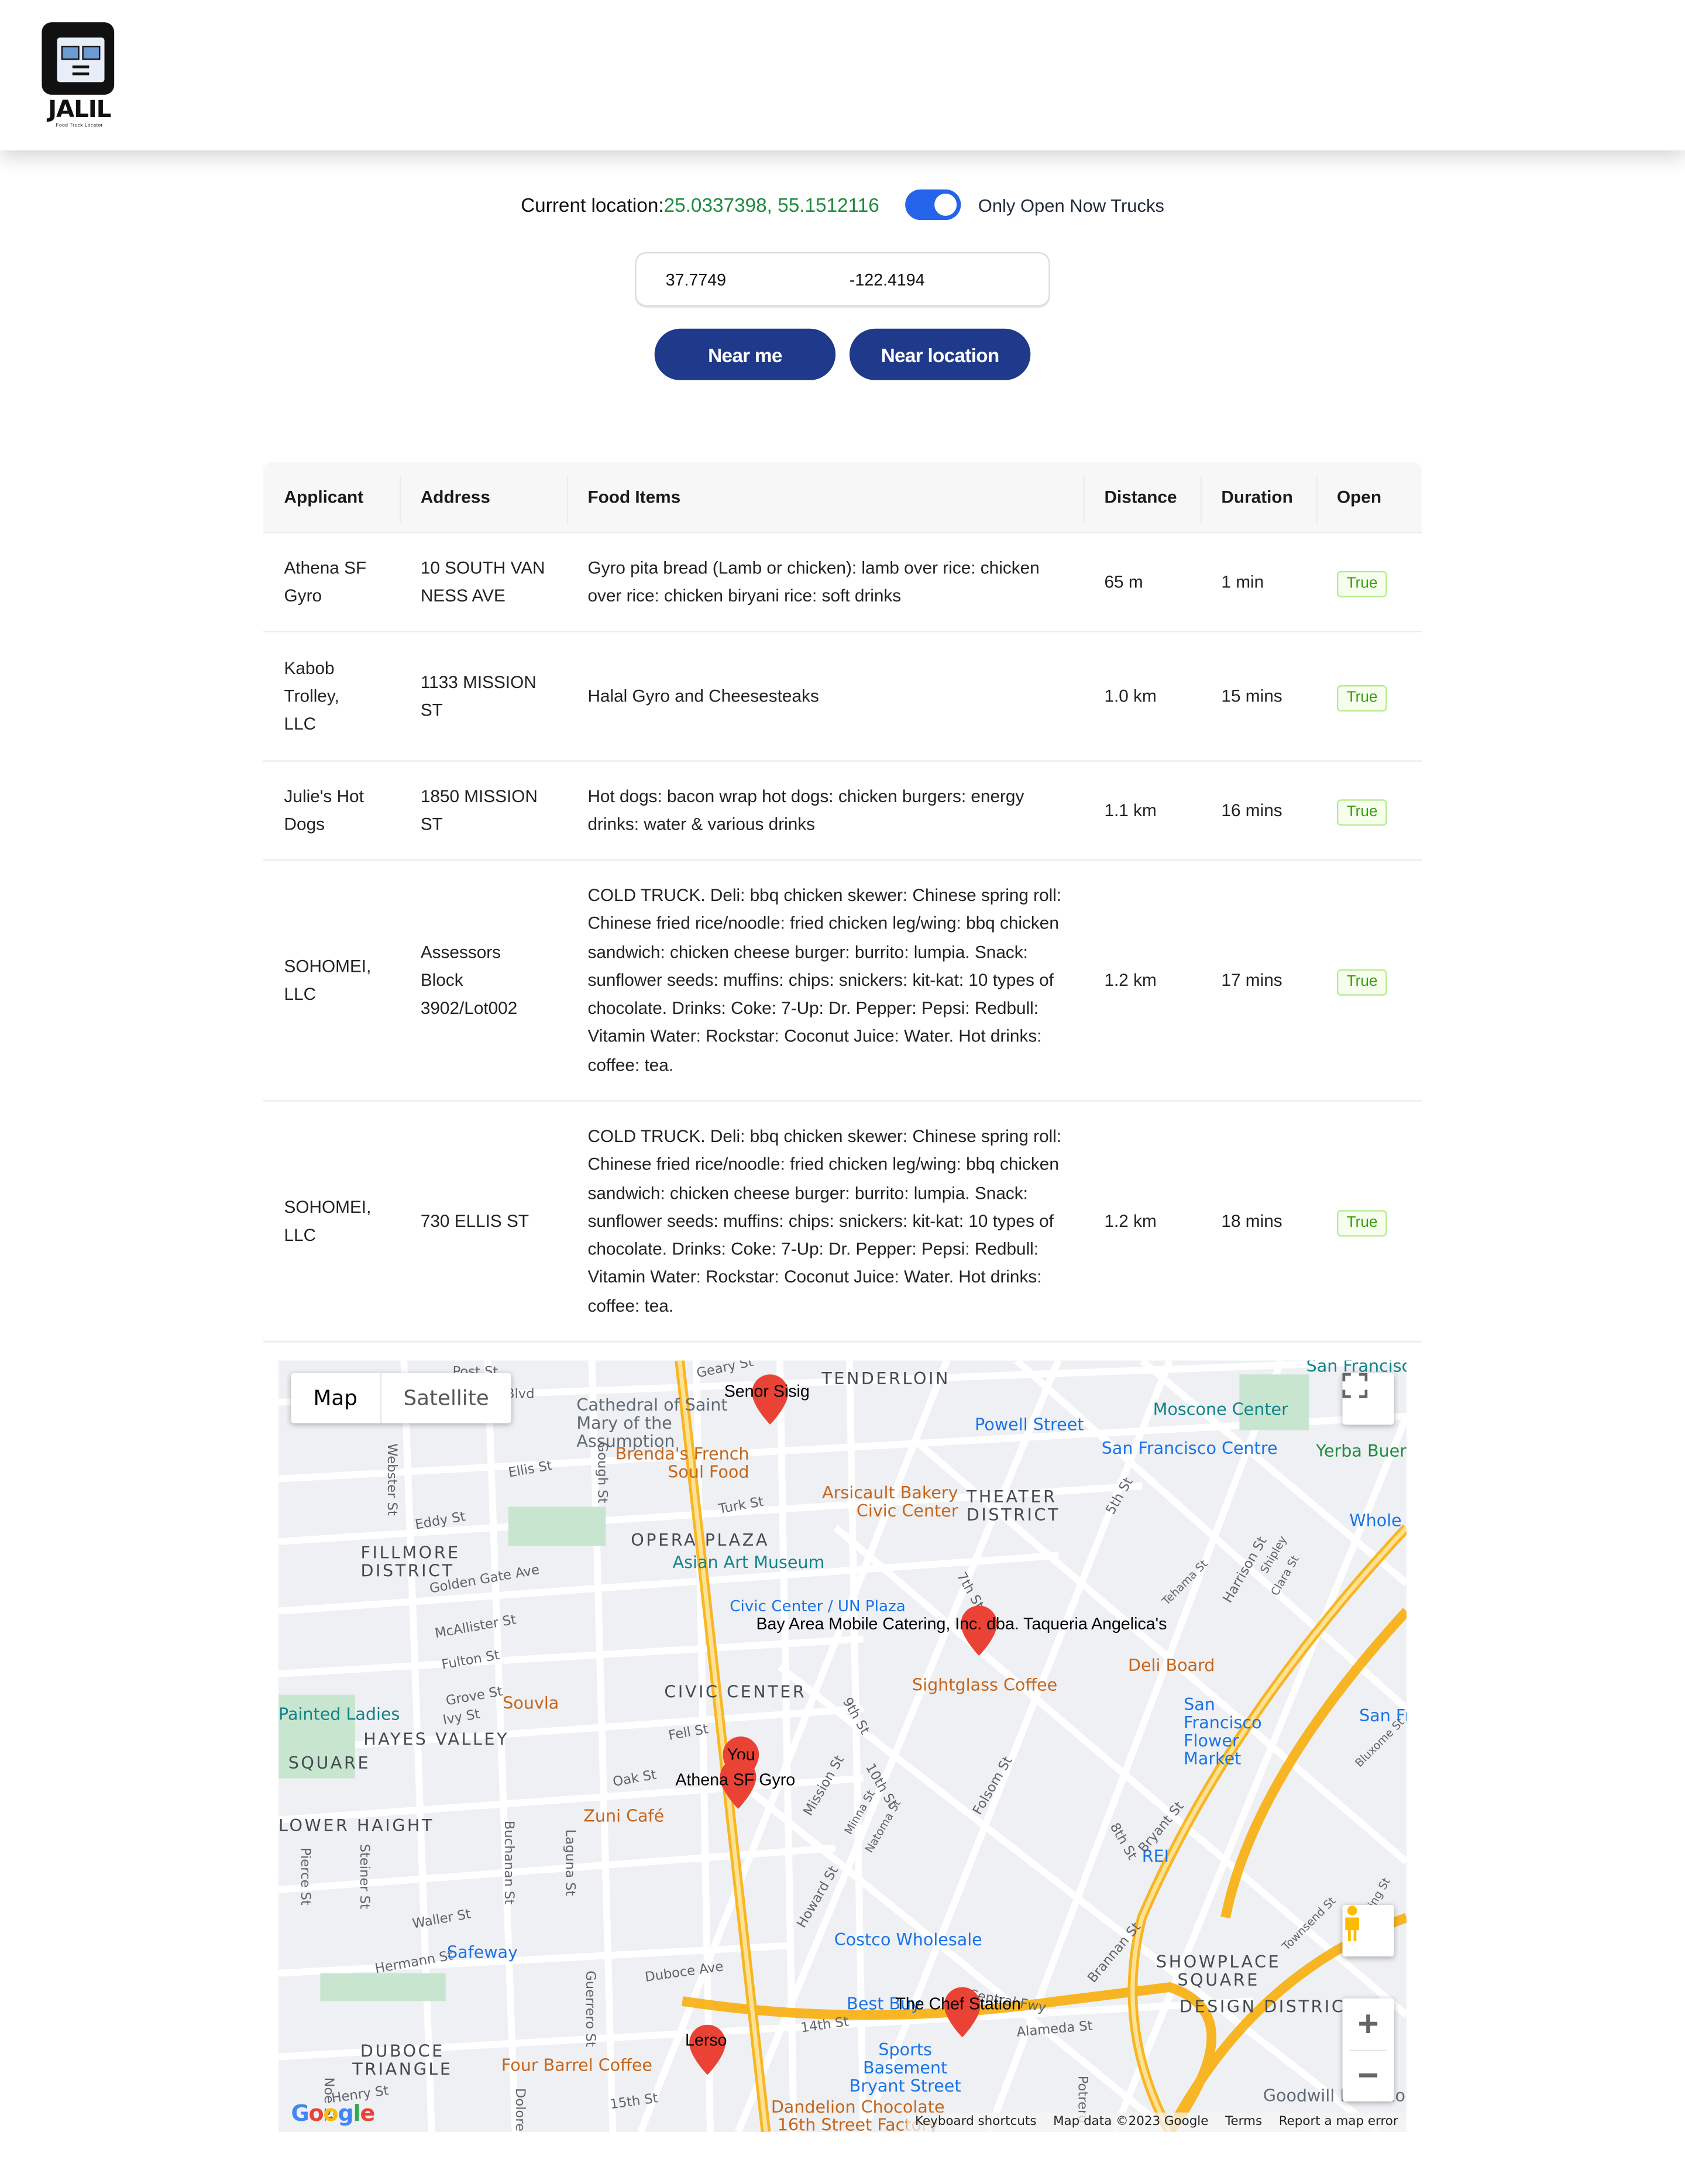 The width and height of the screenshot is (1685, 2184). What do you see at coordinates (1239, 1732) in the screenshot?
I see `poi-flower-market: San Francisco Flower Market` at bounding box center [1239, 1732].